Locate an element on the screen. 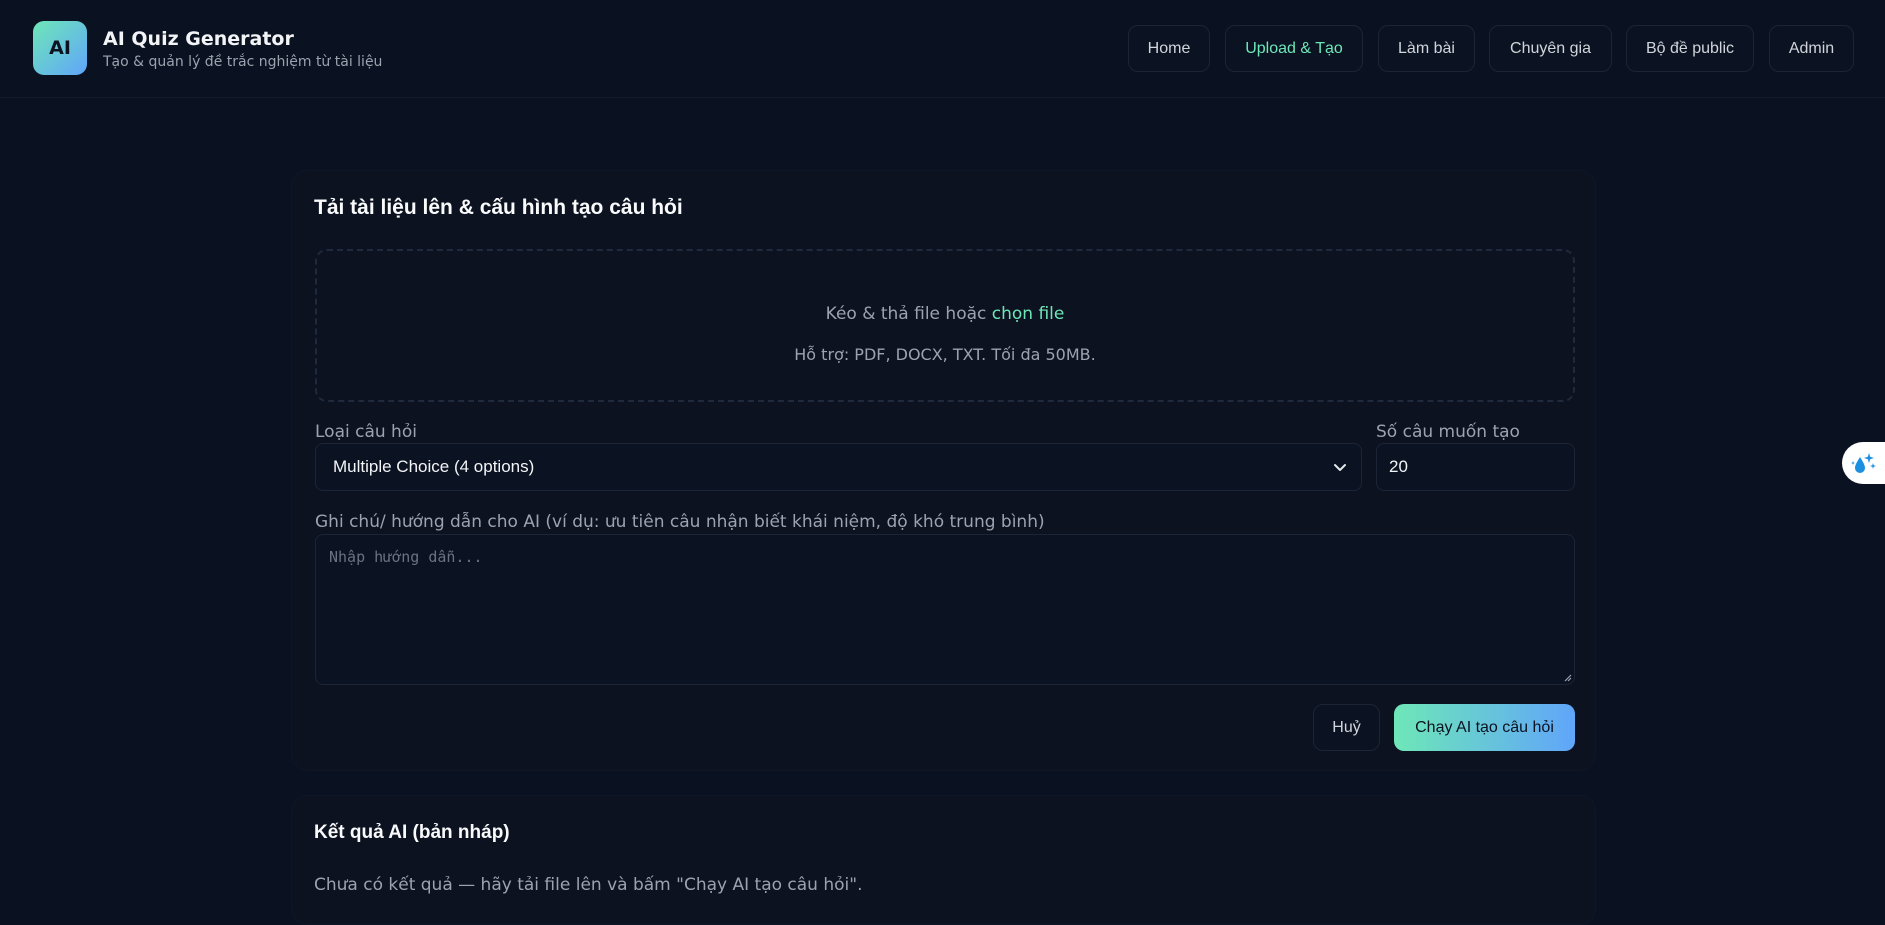  dropzone-prompt: Kéo & thả file hoặc chọn file is located at coordinates (945, 314).